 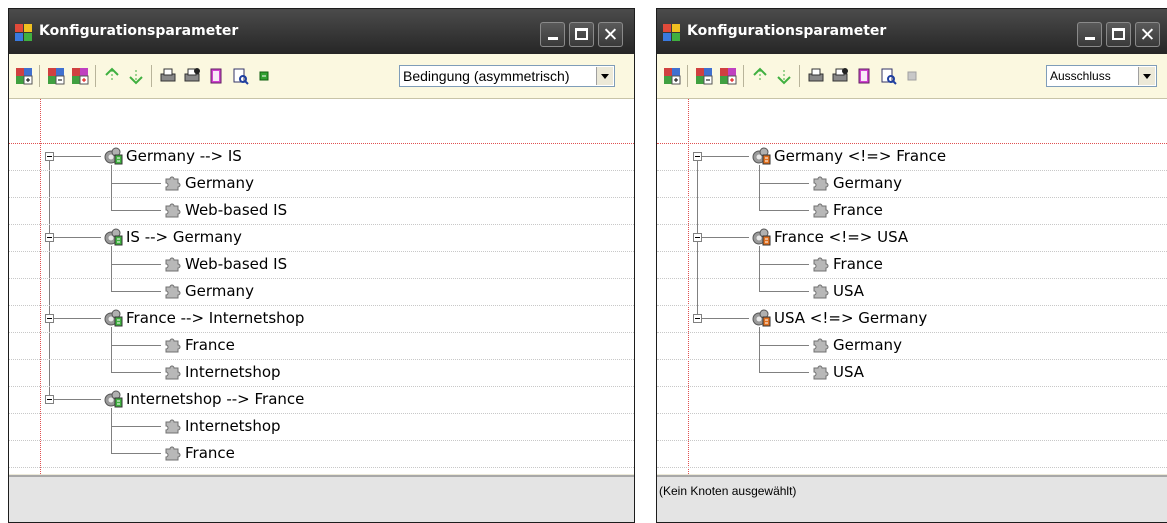 I want to click on tree-node-label: France --> Internetshop, so click(x=215, y=318).